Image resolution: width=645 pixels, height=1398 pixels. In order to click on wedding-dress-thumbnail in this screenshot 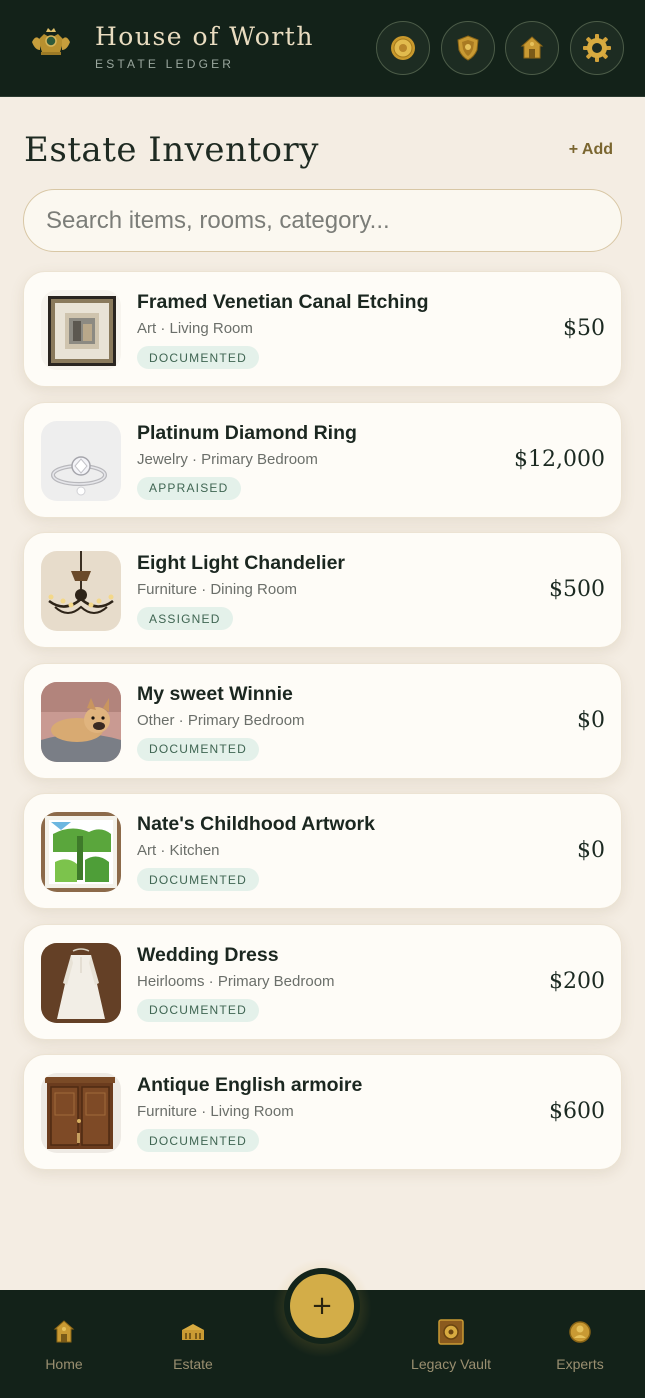, I will do `click(81, 982)`.